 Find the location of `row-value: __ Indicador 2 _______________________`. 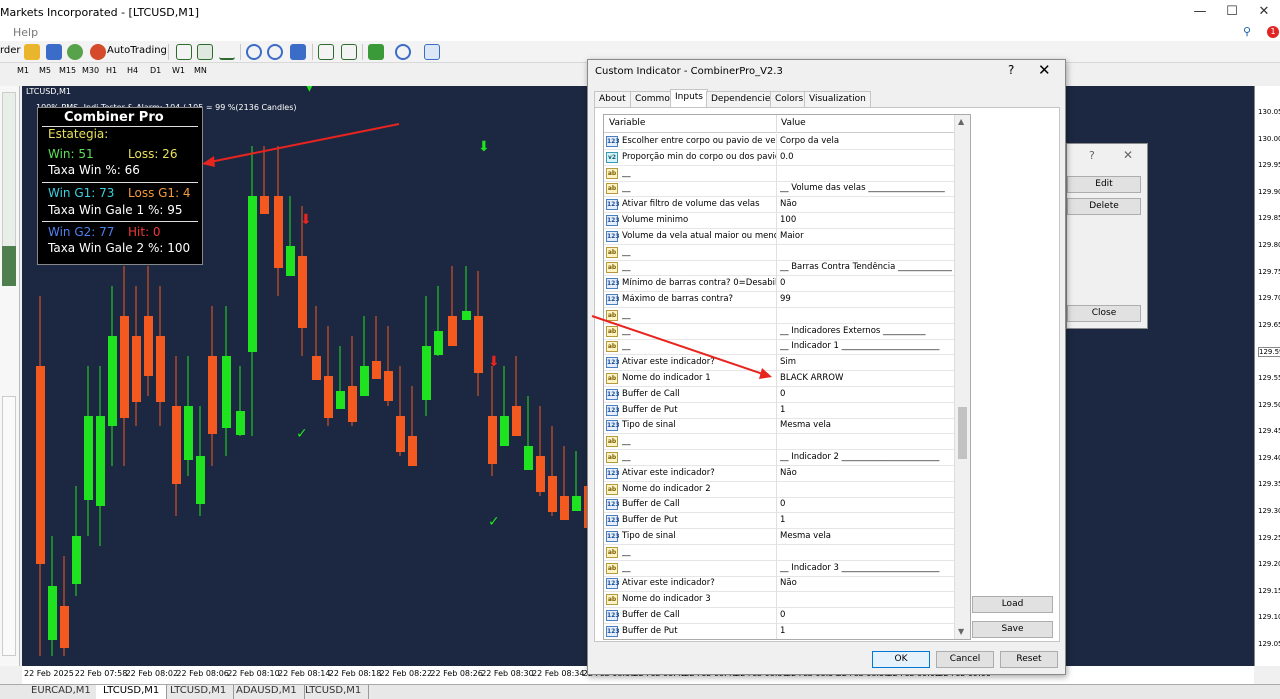

row-value: __ Indicador 2 _______________________ is located at coordinates (866, 457).